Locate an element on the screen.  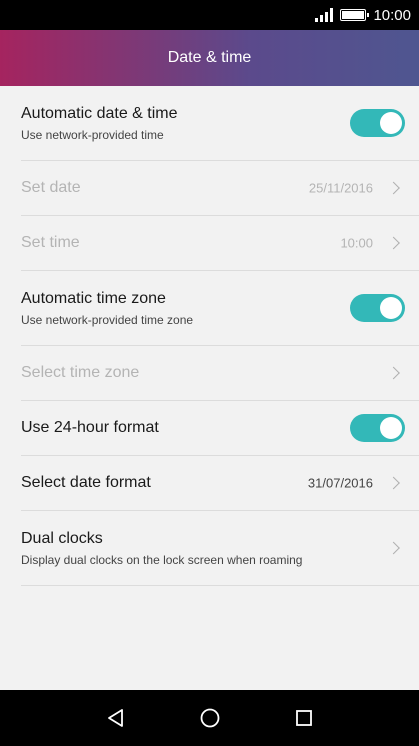
select-time-zone-label: Select time zone is located at coordinates (80, 372).